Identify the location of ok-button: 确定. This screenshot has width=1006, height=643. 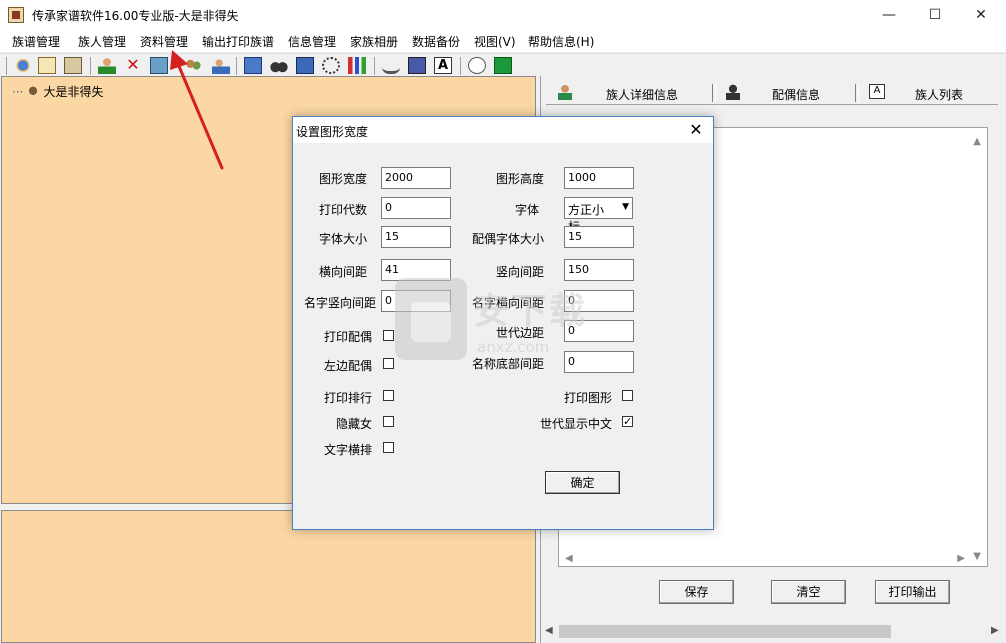
(582, 482).